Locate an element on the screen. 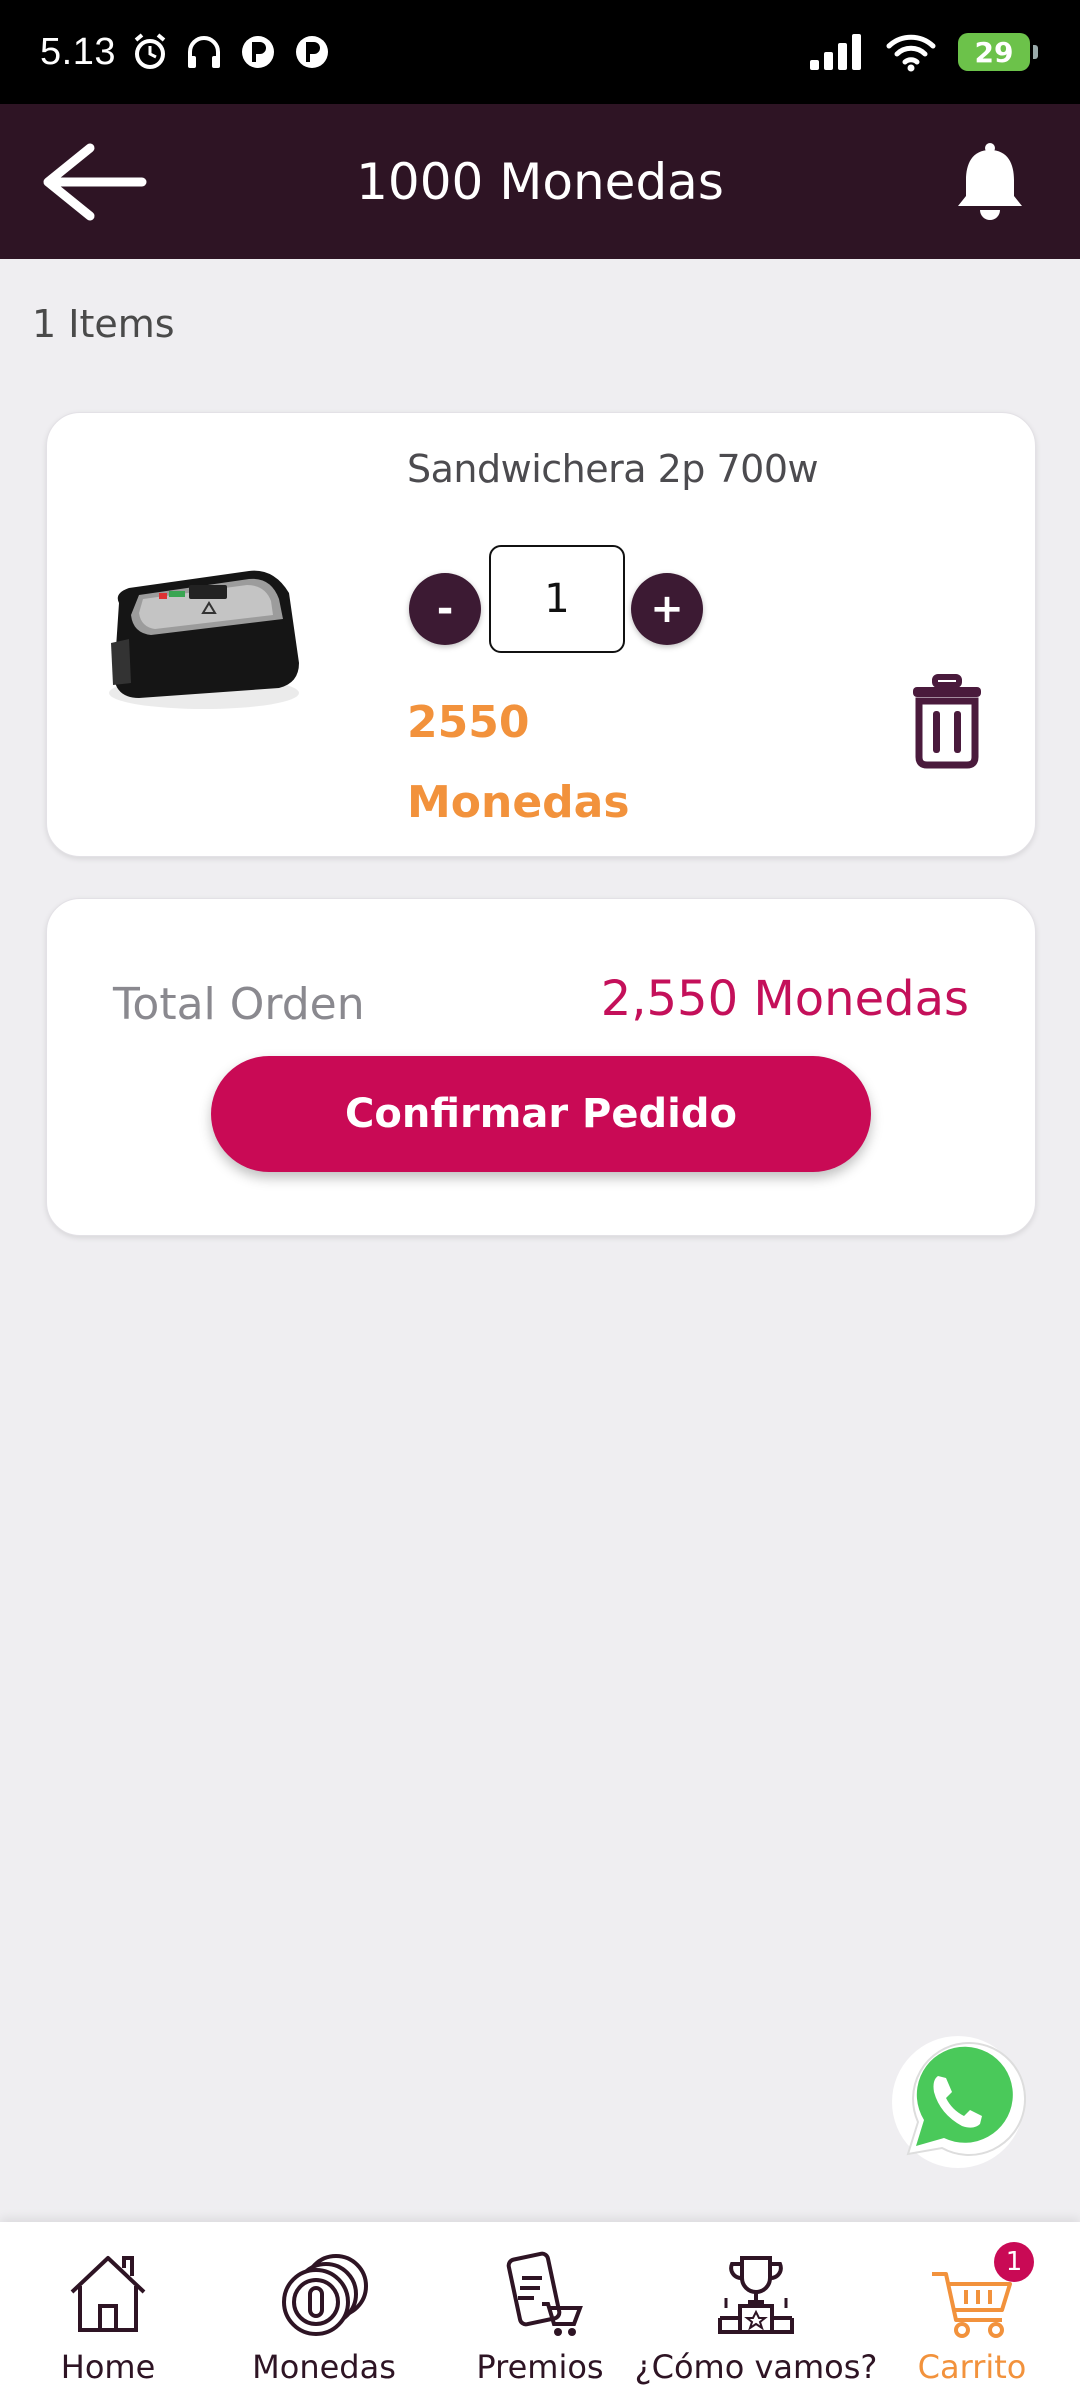  back-arrow-icon is located at coordinates (95, 182).